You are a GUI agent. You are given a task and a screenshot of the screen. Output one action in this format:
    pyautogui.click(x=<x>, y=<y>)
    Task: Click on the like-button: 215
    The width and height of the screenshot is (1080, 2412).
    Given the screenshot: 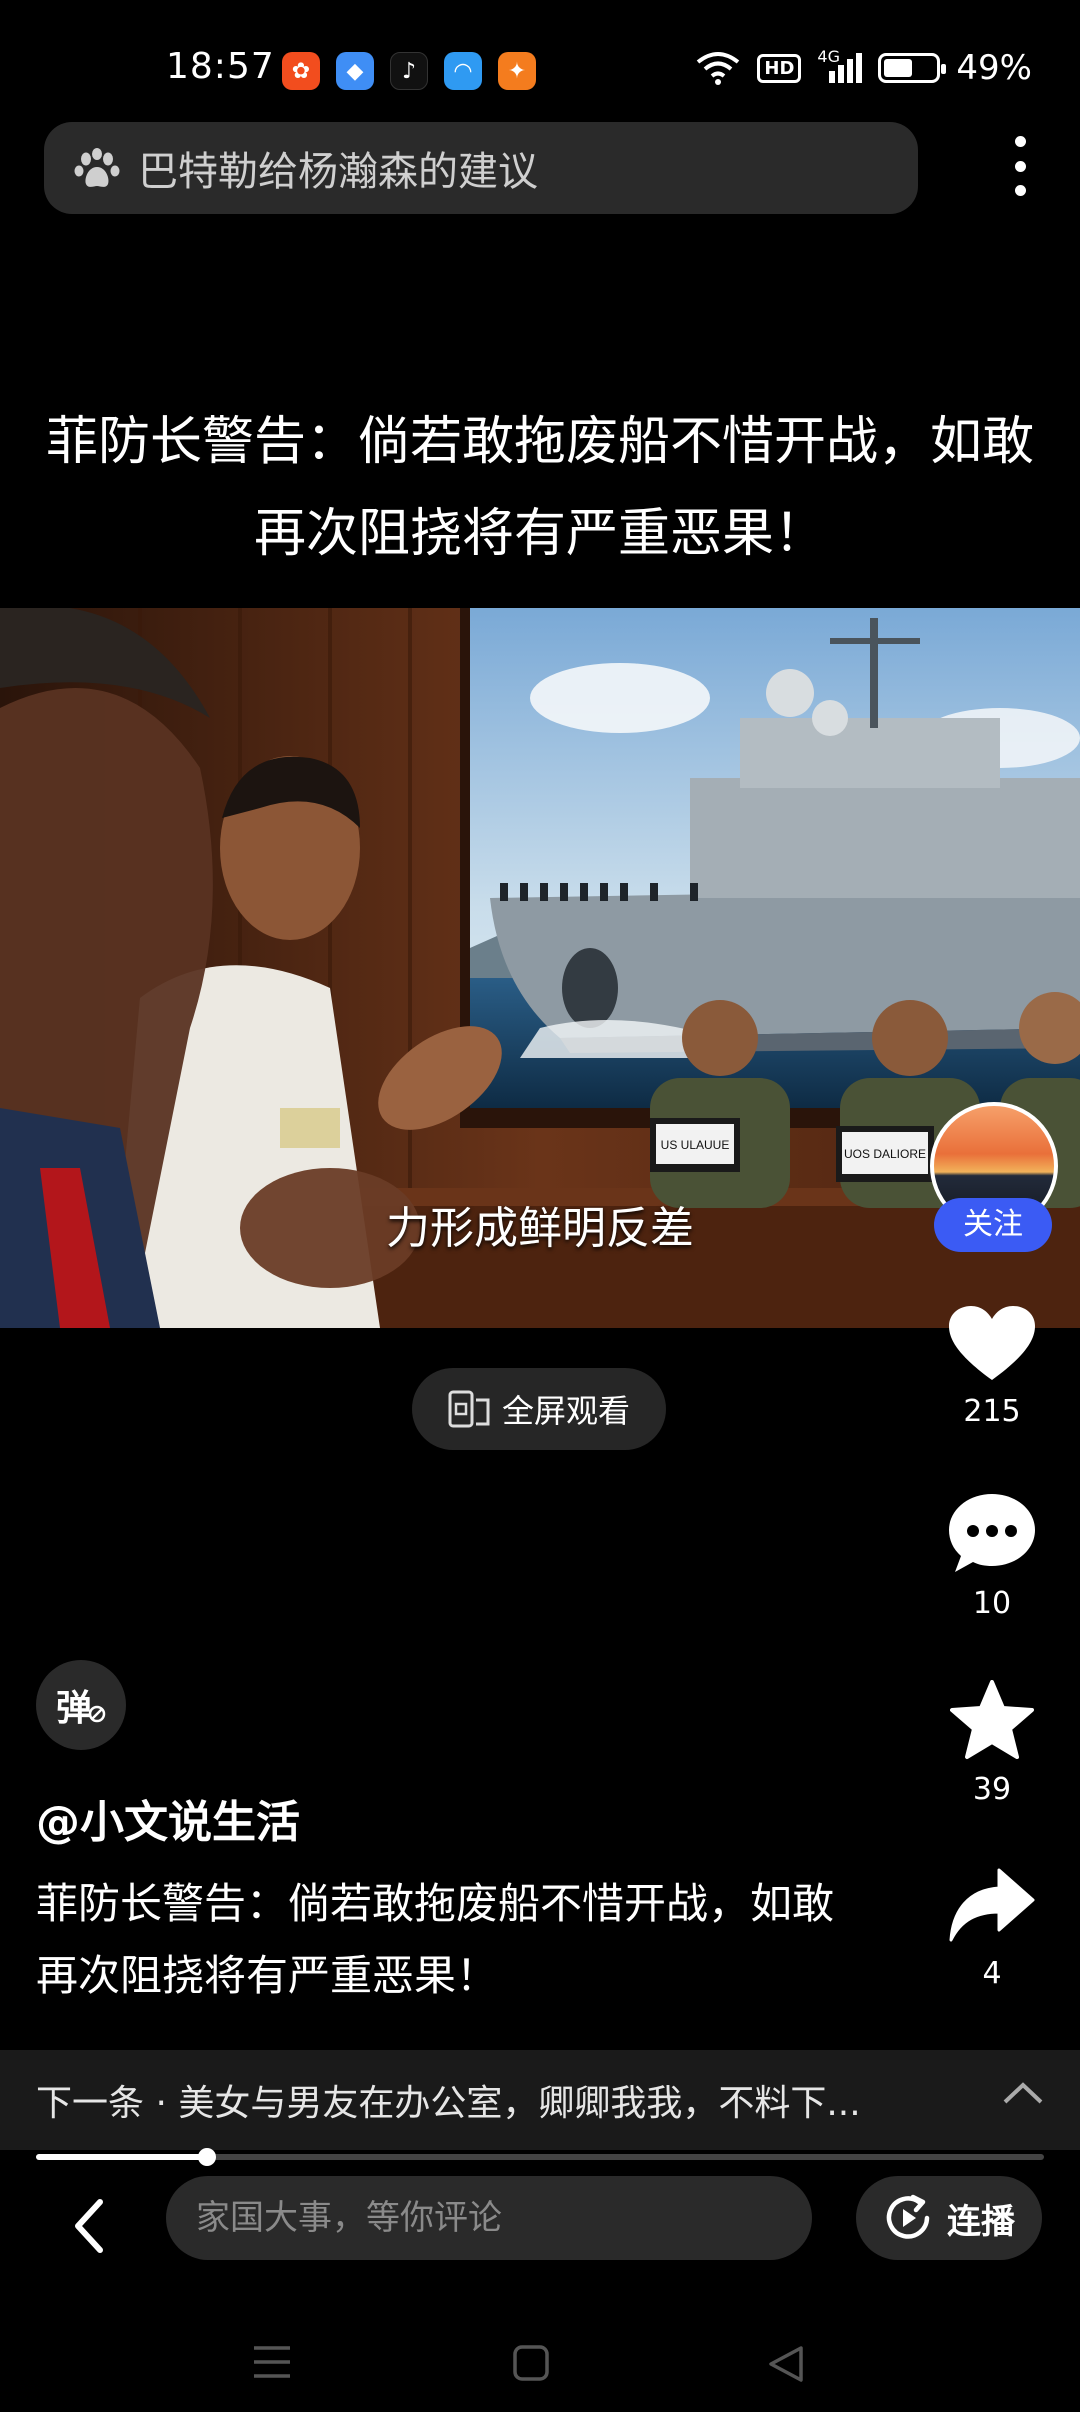 What is the action you would take?
    pyautogui.click(x=992, y=1367)
    